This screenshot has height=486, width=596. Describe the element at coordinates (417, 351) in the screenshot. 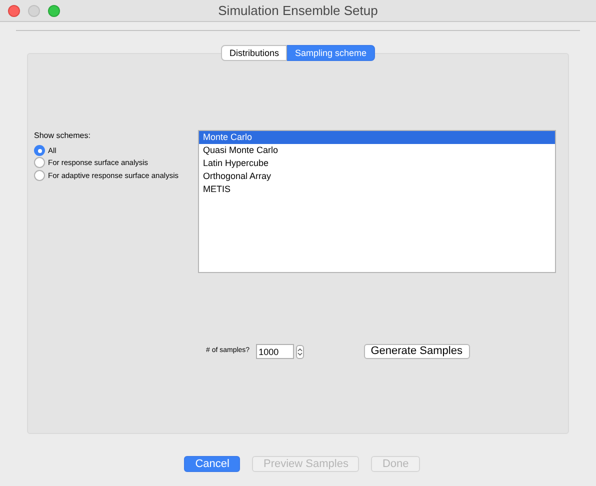

I see `generate-samples-button: Generate Samples` at that location.